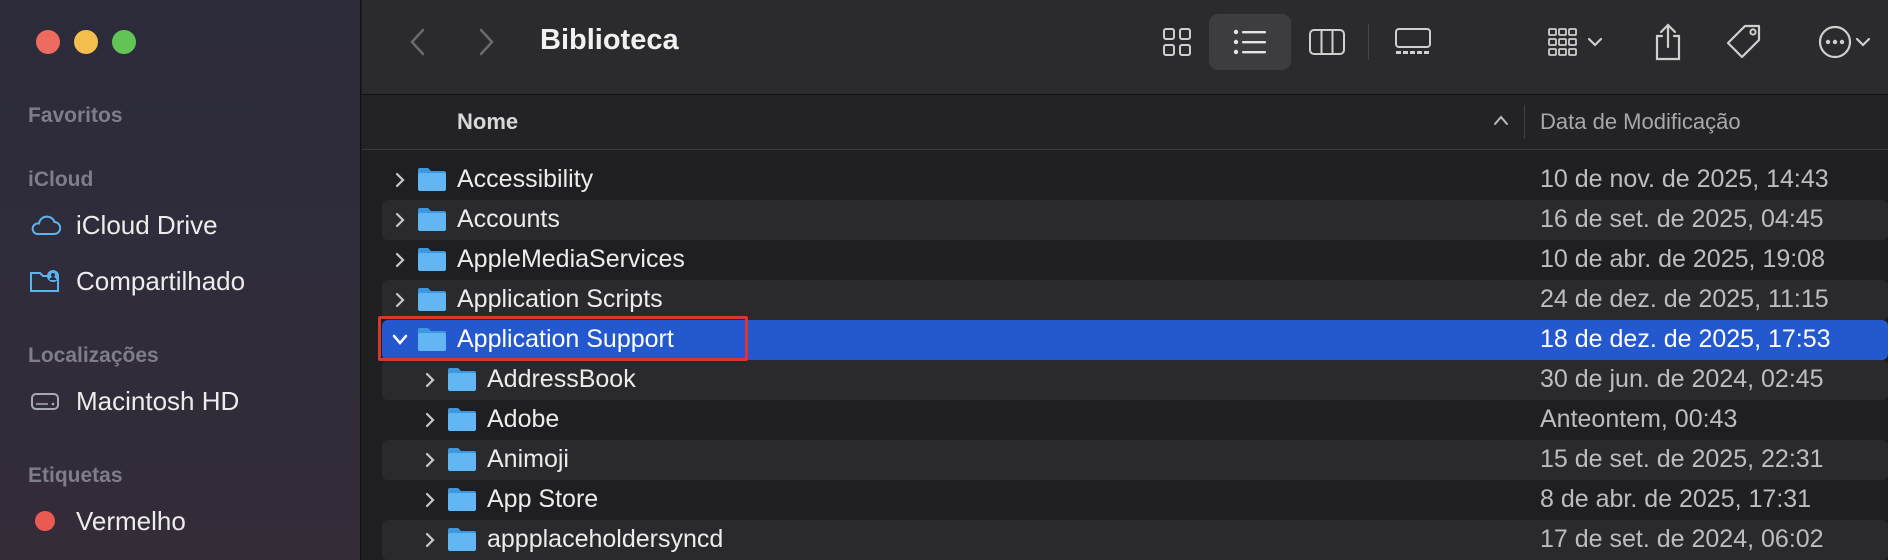 Image resolution: width=1888 pixels, height=560 pixels. What do you see at coordinates (1682, 219) in the screenshot?
I see `file-modified-date: 16 de set. de 2025, 04:45` at bounding box center [1682, 219].